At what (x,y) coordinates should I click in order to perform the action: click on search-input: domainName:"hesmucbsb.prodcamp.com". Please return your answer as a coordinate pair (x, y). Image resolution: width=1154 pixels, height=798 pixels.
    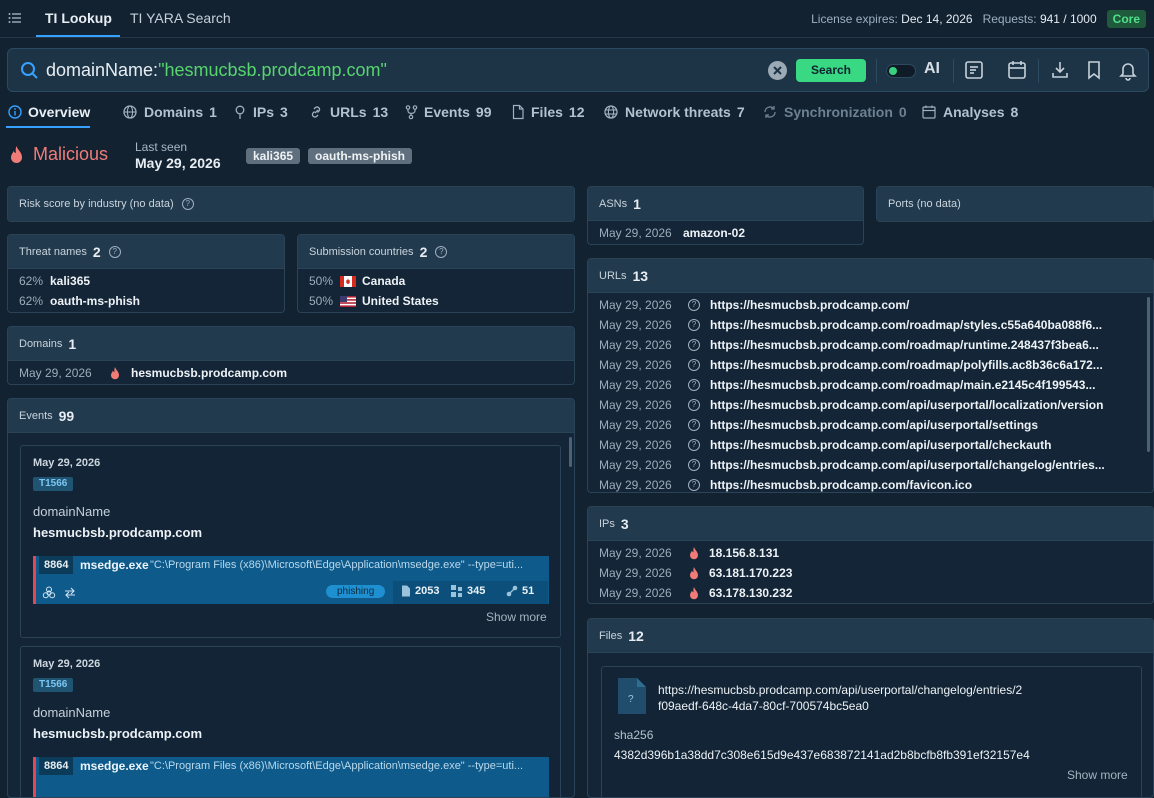
    Looking at the image, I should click on (216, 70).